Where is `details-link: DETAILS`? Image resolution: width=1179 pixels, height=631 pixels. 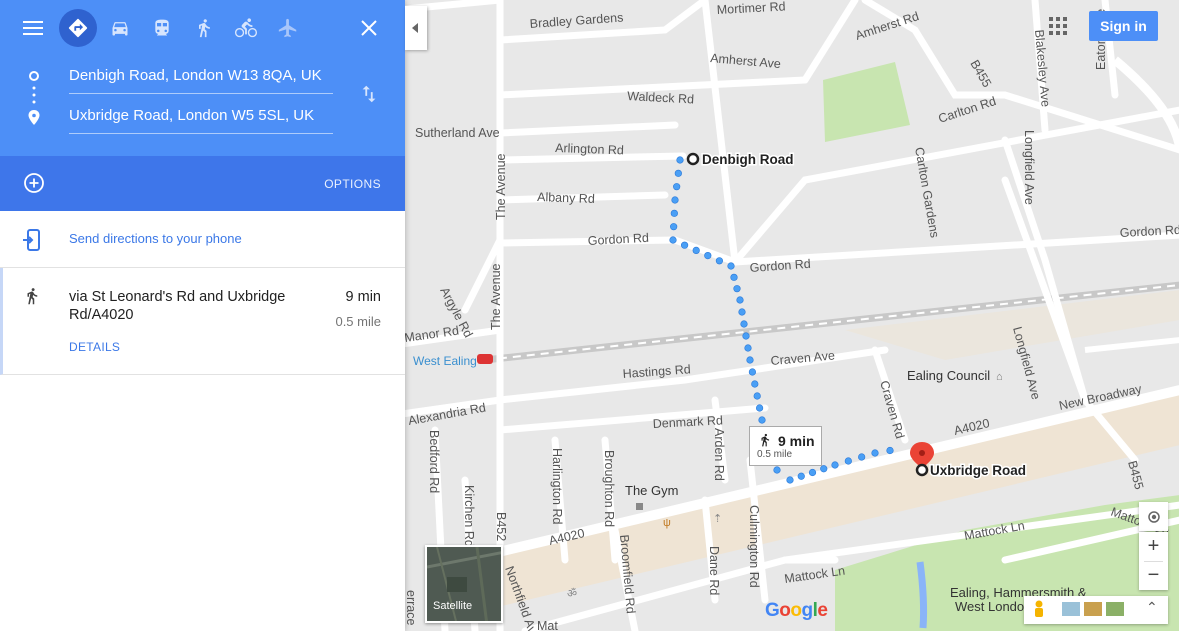
details-link: DETAILS is located at coordinates (94, 347).